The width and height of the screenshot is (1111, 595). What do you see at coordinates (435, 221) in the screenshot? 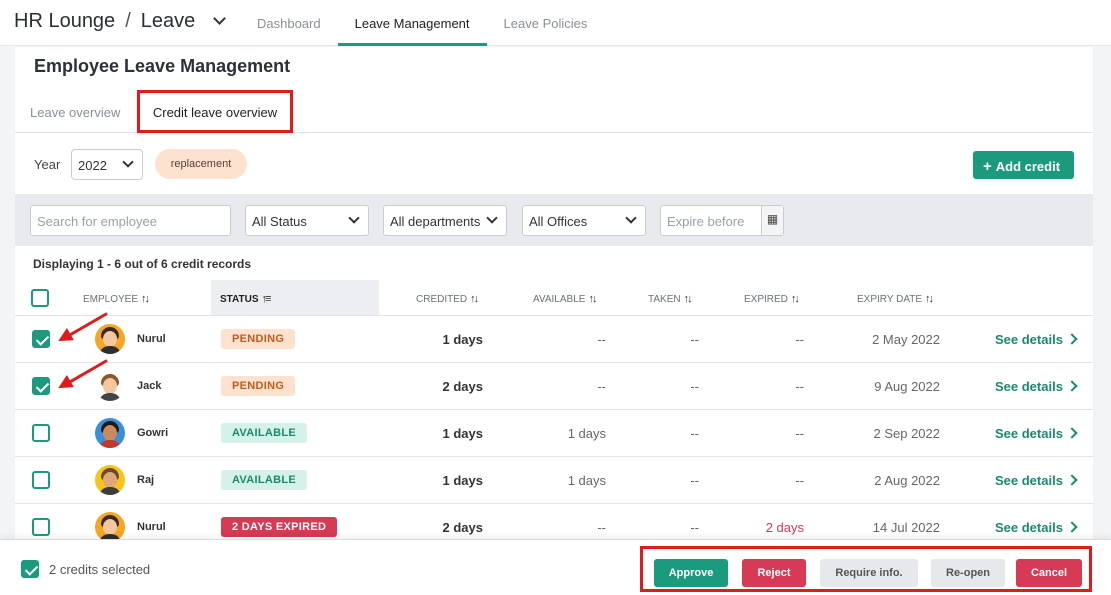
I see `department-filter-value: All departments` at bounding box center [435, 221].